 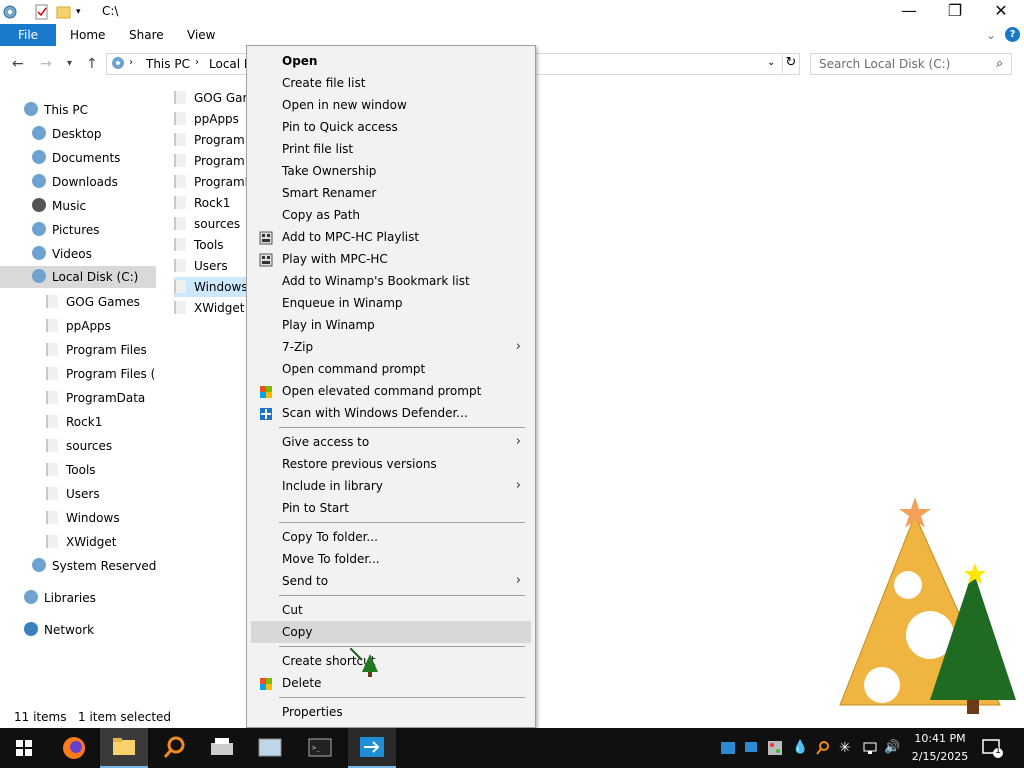 What do you see at coordinates (69, 63) in the screenshot?
I see `recent-locations-button: ▾` at bounding box center [69, 63].